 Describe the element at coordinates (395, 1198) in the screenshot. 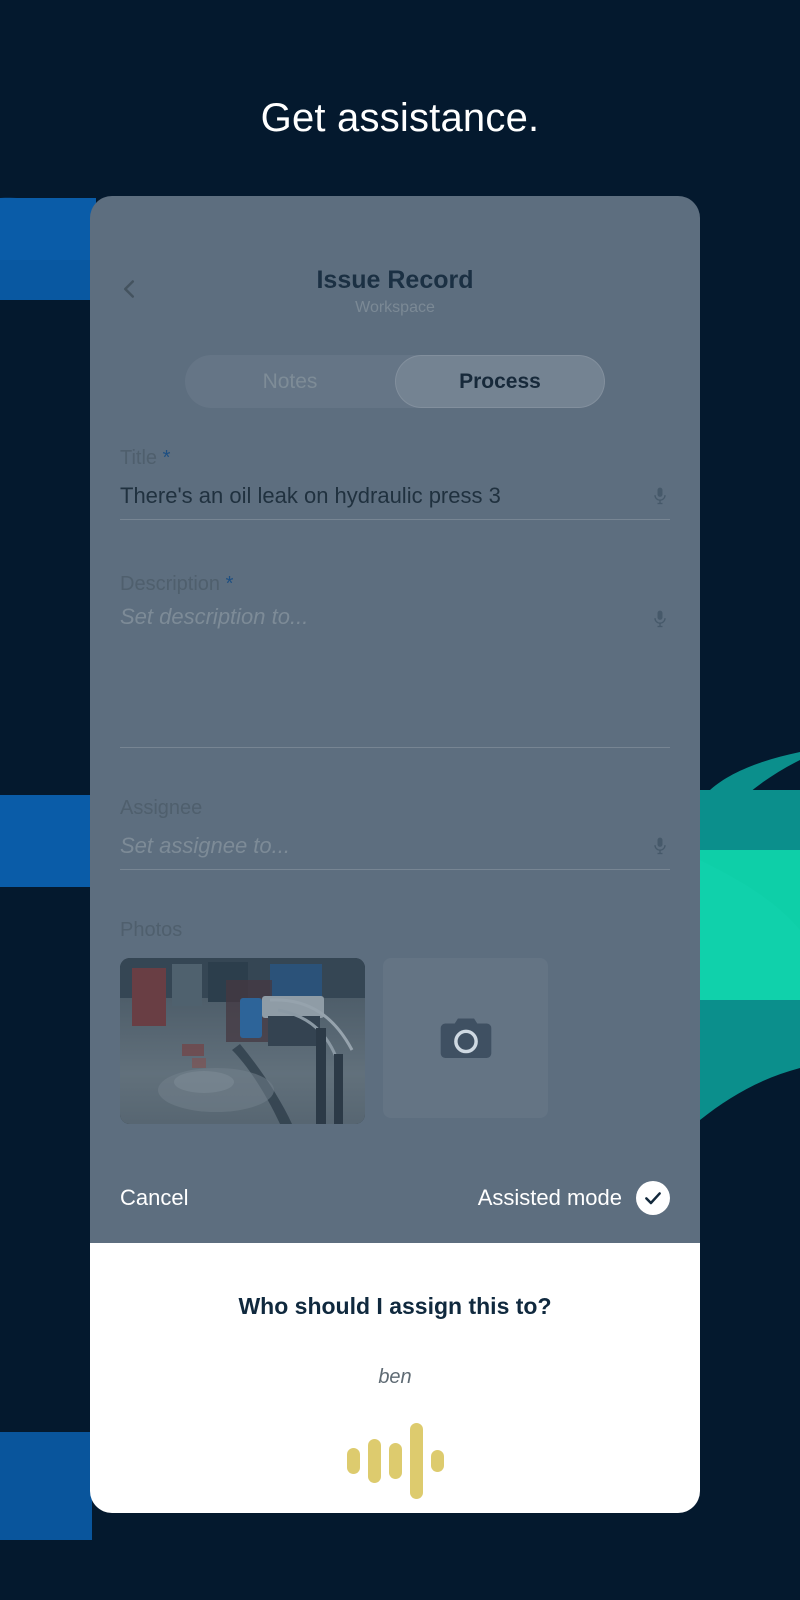

I see `card-action-bar: Cancel Assisted mode` at that location.